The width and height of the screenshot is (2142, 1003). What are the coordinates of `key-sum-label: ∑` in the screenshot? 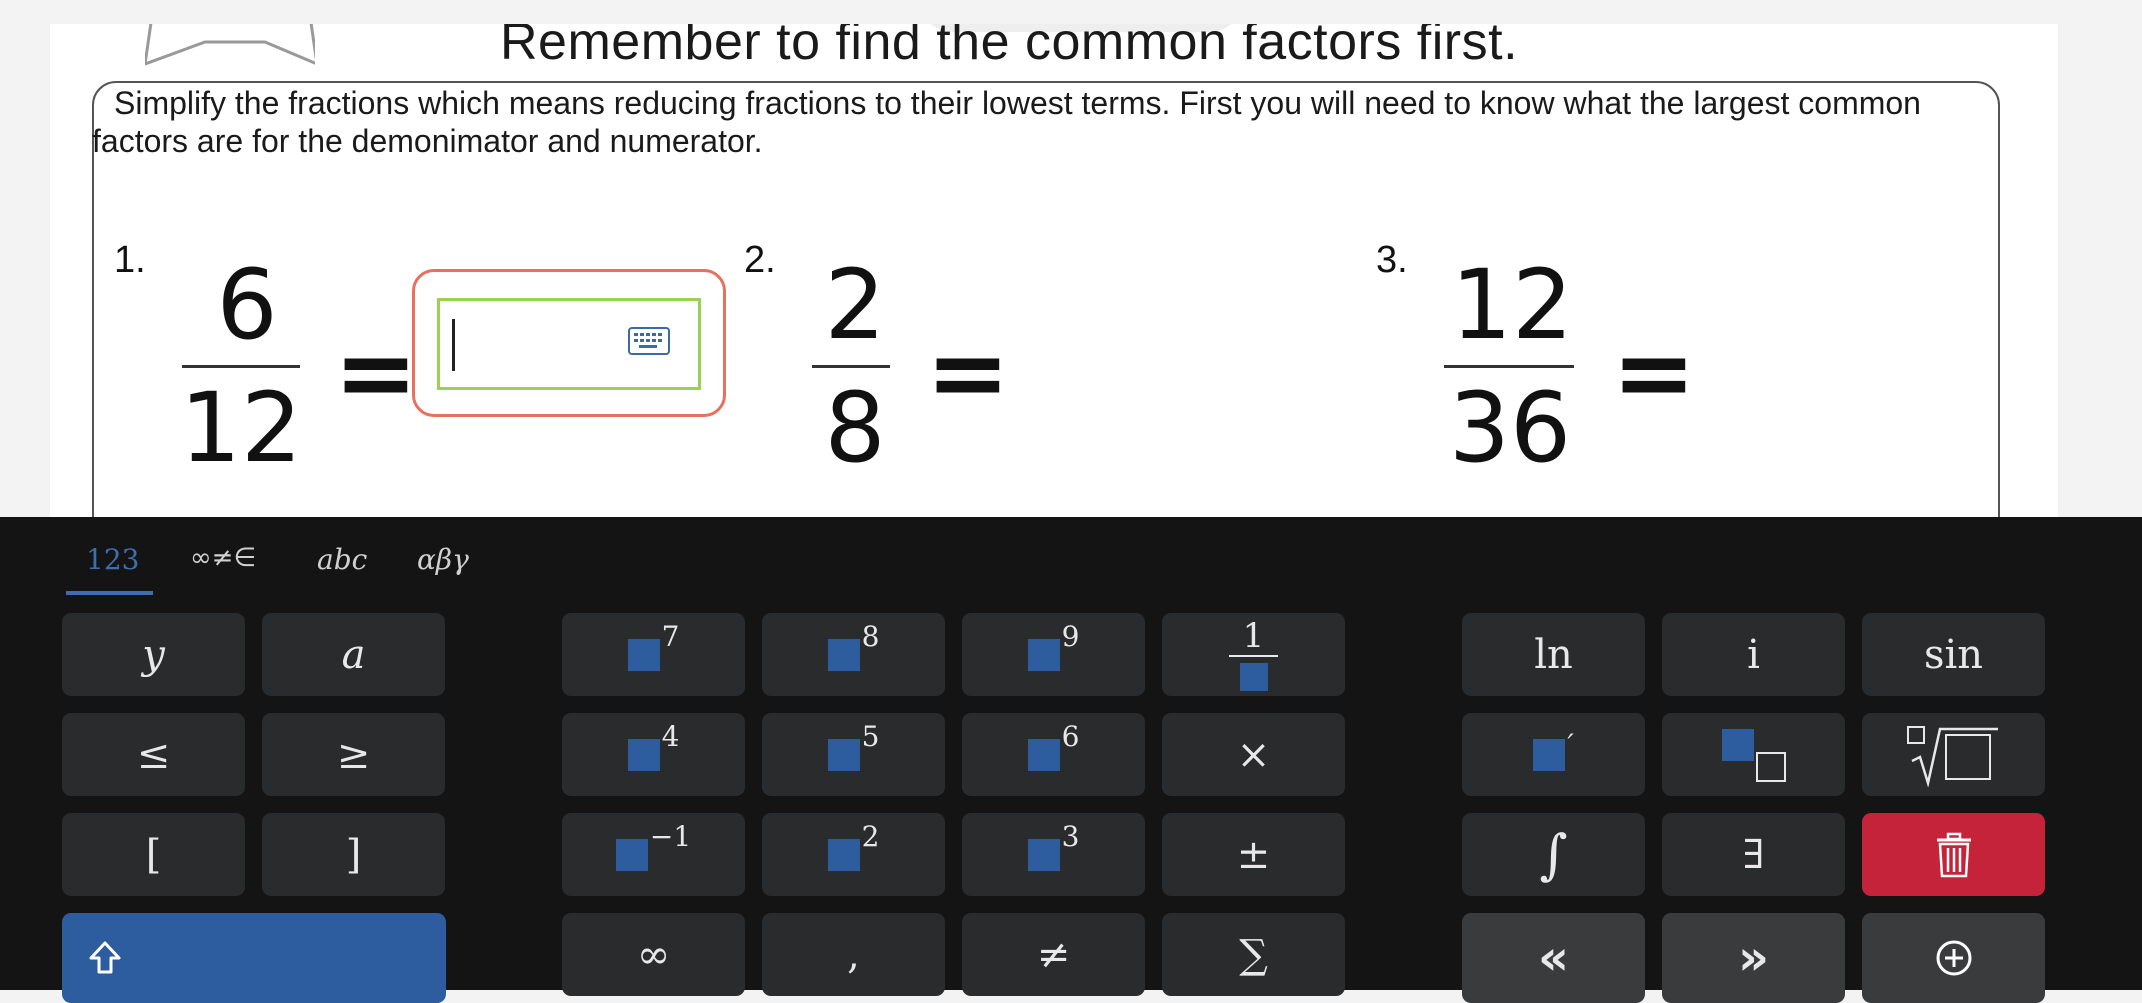 It's located at (1253, 954).